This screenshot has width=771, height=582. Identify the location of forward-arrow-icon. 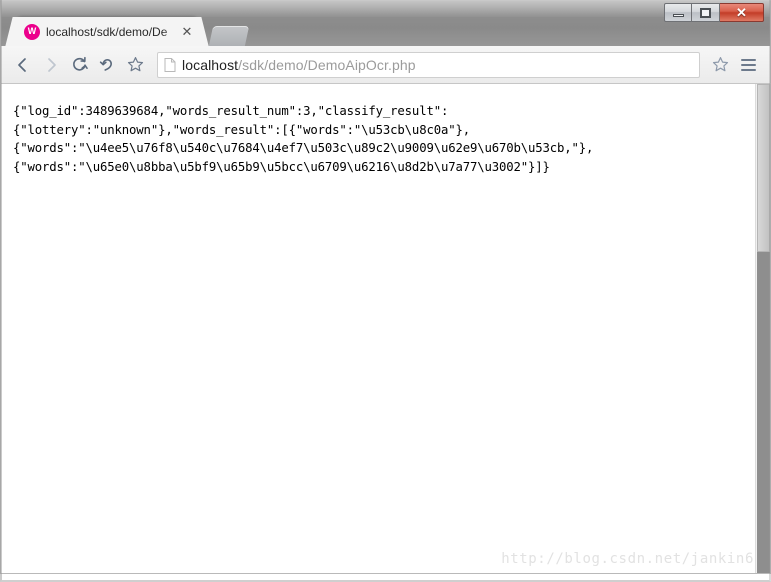
(52, 64).